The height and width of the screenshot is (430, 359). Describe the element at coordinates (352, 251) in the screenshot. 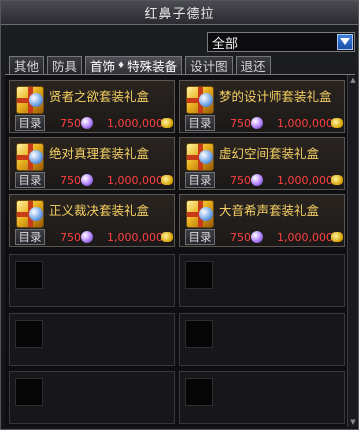

I see `list-scrollbar: ▲ ▼` at that location.